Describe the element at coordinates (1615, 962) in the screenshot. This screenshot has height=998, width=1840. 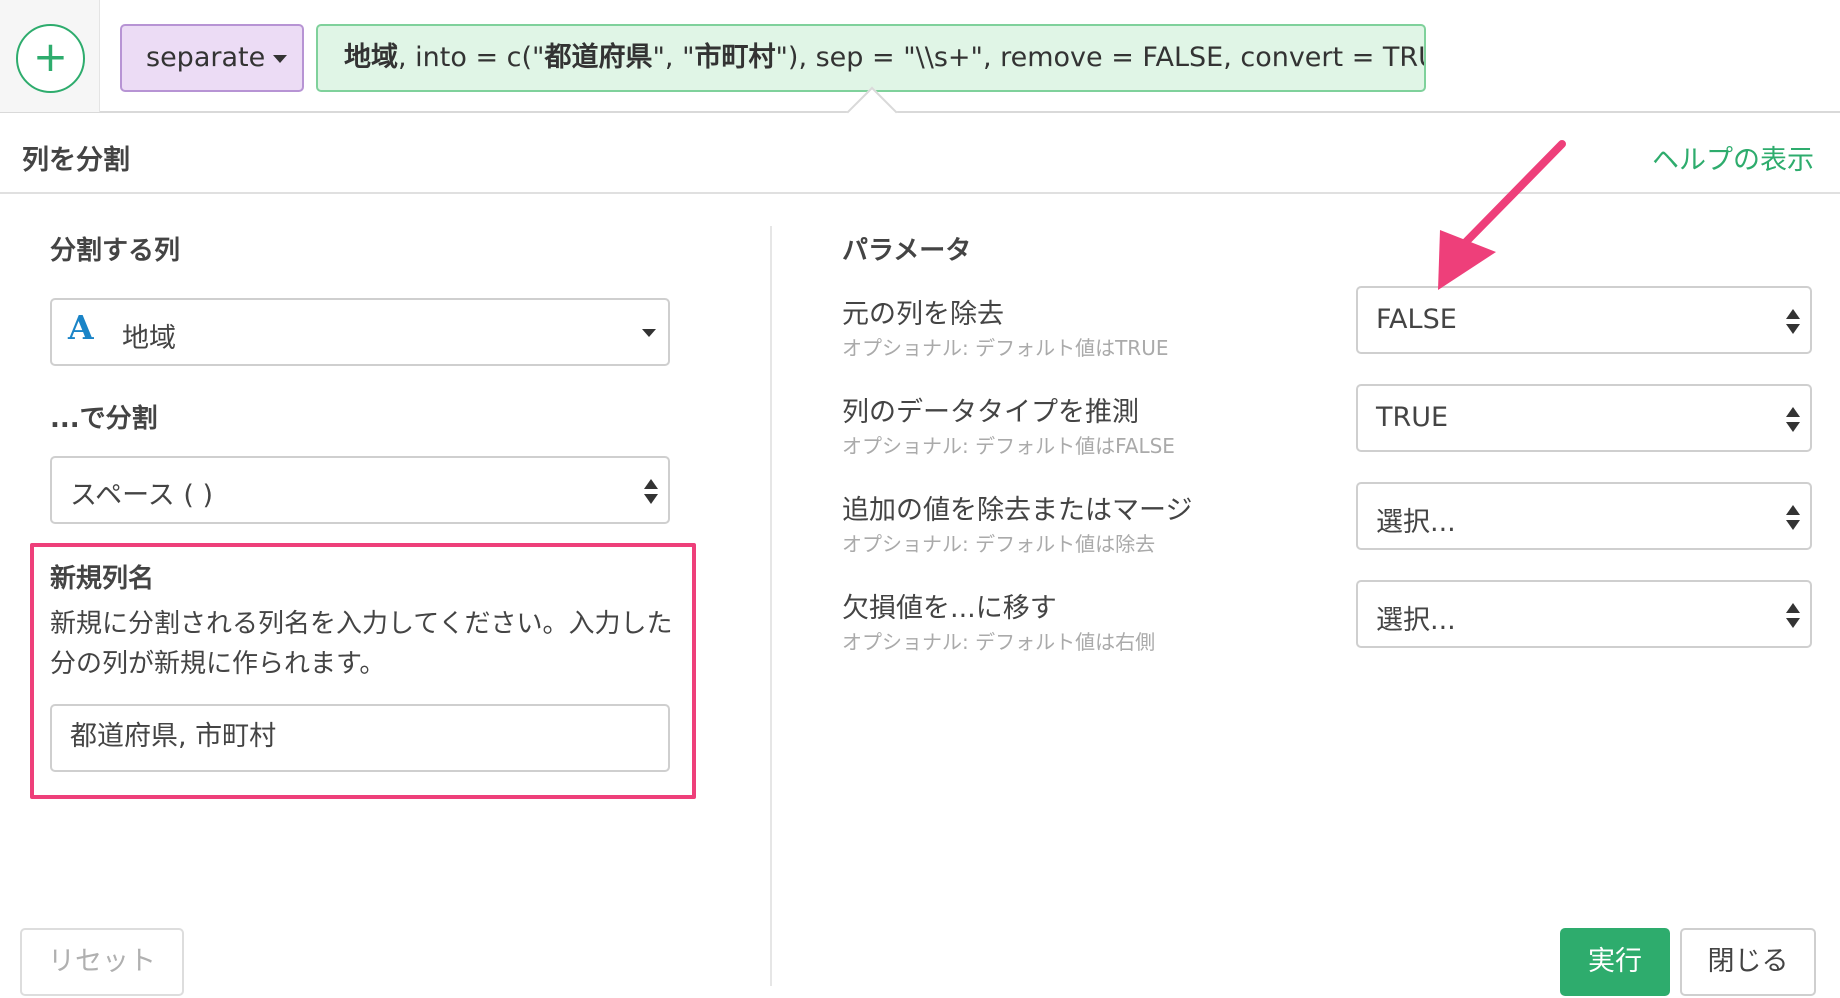
I see `run-button: 実行` at that location.